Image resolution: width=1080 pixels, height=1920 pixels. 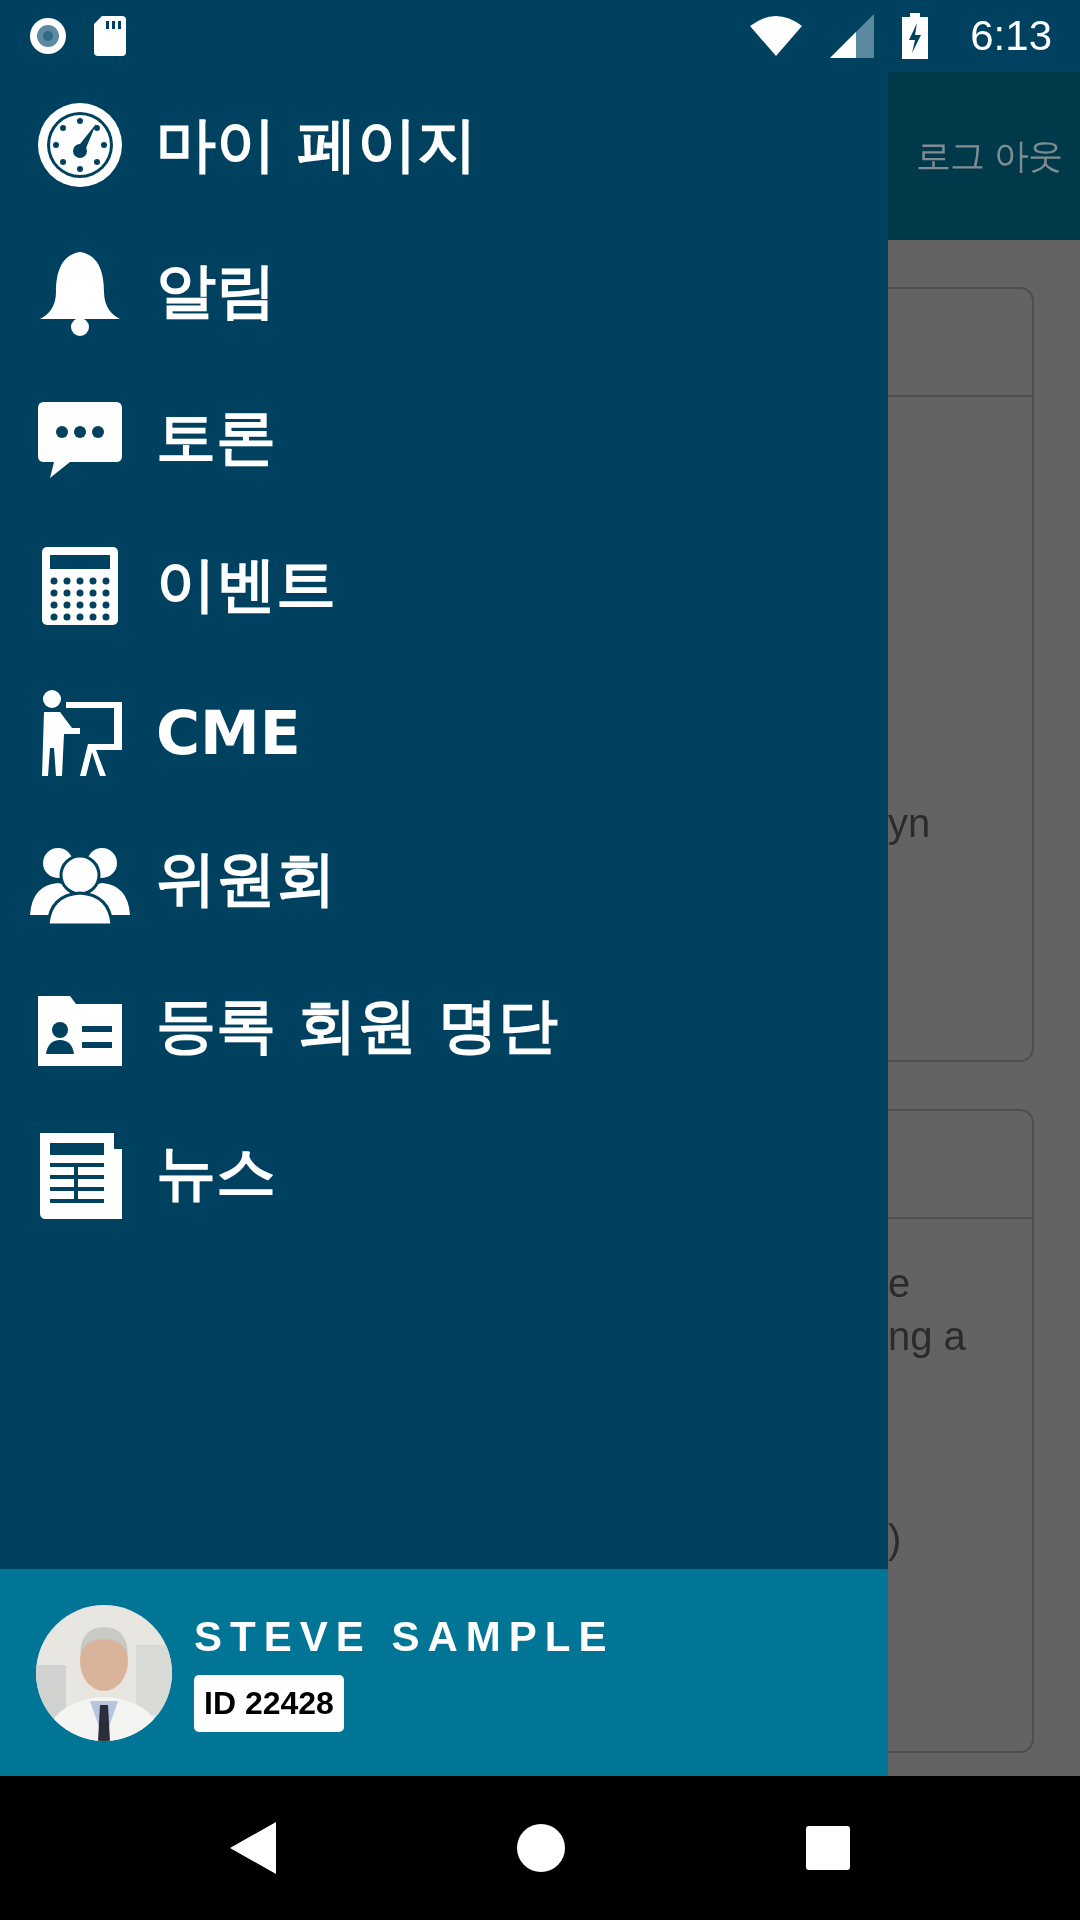 What do you see at coordinates (915, 36) in the screenshot?
I see `battery-charging-icon` at bounding box center [915, 36].